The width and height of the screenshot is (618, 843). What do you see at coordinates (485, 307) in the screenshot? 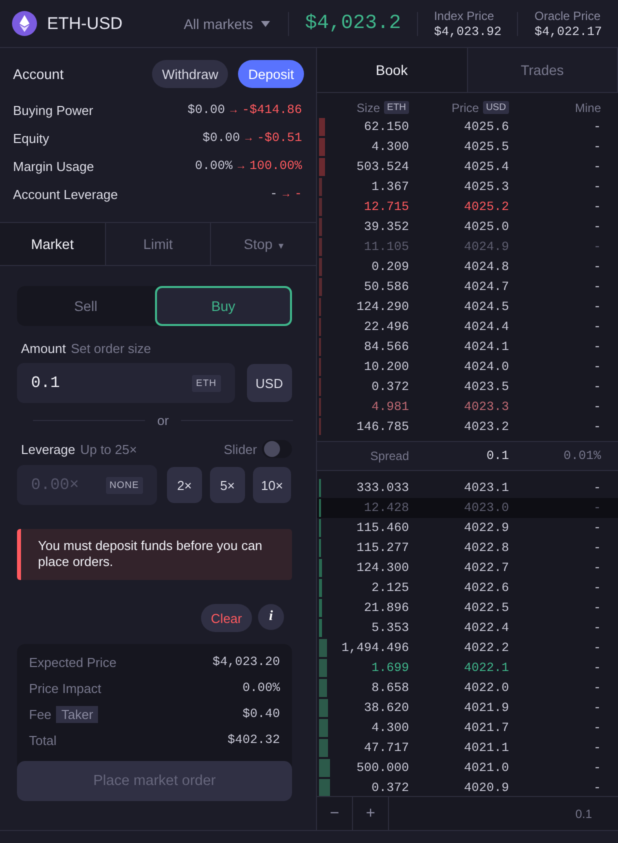
I see `price-value: 4024.5` at bounding box center [485, 307].